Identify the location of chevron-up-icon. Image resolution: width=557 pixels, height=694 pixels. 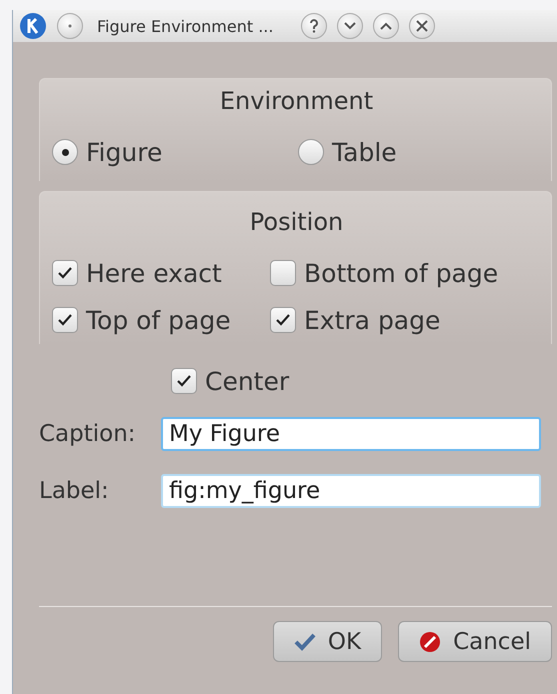
(386, 26).